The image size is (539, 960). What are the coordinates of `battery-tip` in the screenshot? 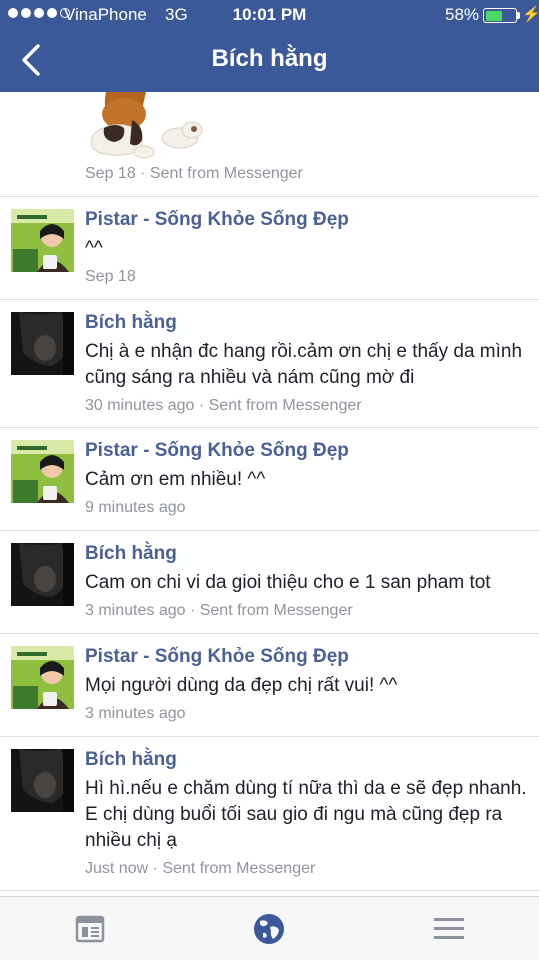 It's located at (518, 15).